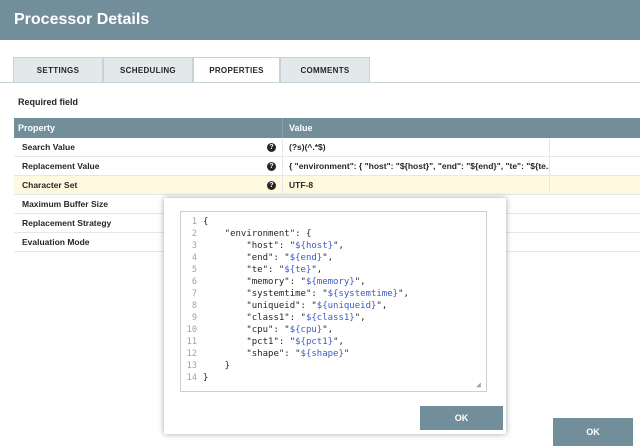 This screenshot has height=446, width=640. I want to click on tab-bar: SETTINGS SCHEDULING PROPERTIES COMMENTS, so click(191, 70).